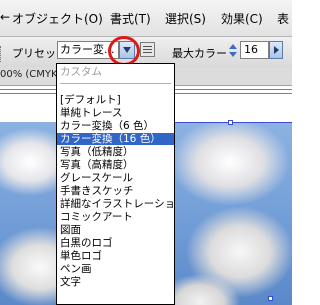 This screenshot has width=320, height=305. What do you see at coordinates (115, 113) in the screenshot?
I see `dropdown-item: 単純トレース` at bounding box center [115, 113].